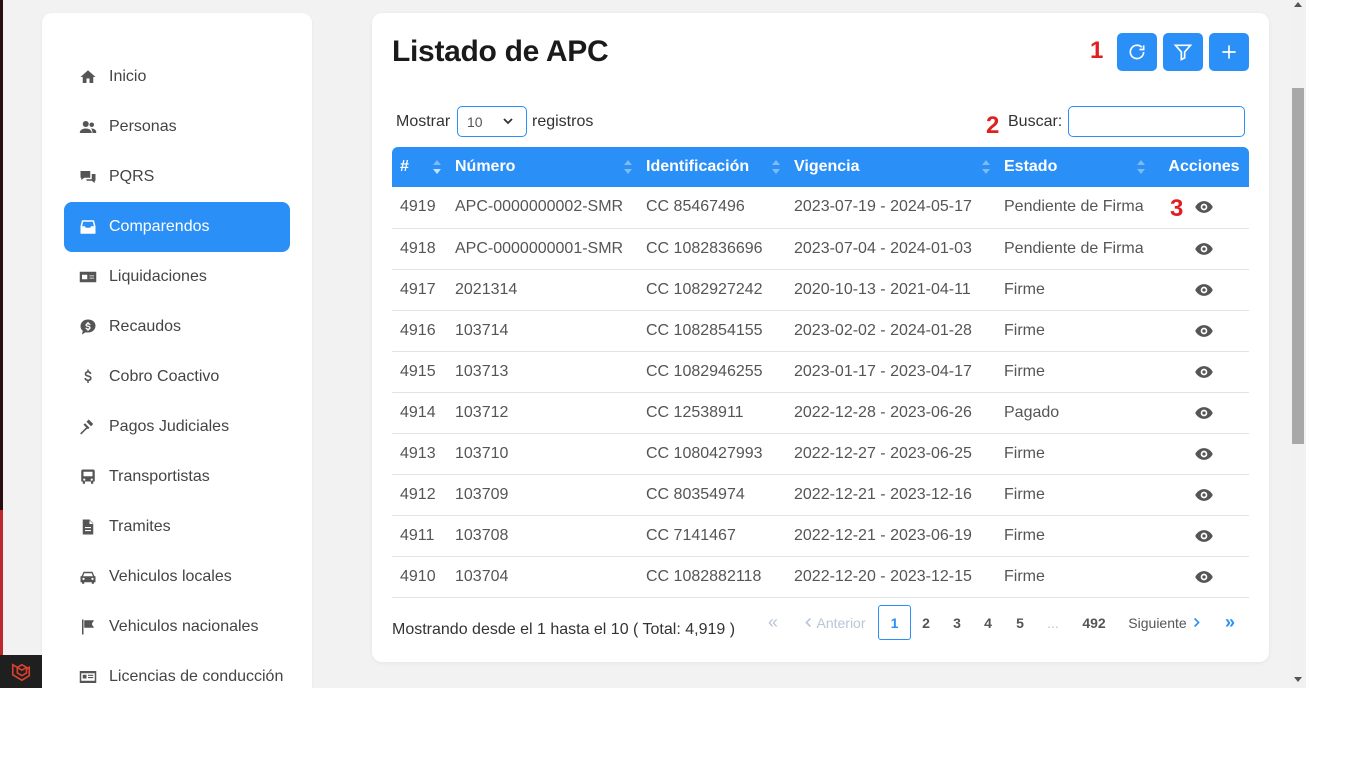 The height and width of the screenshot is (768, 1366). What do you see at coordinates (1298, 266) in the screenshot?
I see `scrollbar-thumb` at bounding box center [1298, 266].